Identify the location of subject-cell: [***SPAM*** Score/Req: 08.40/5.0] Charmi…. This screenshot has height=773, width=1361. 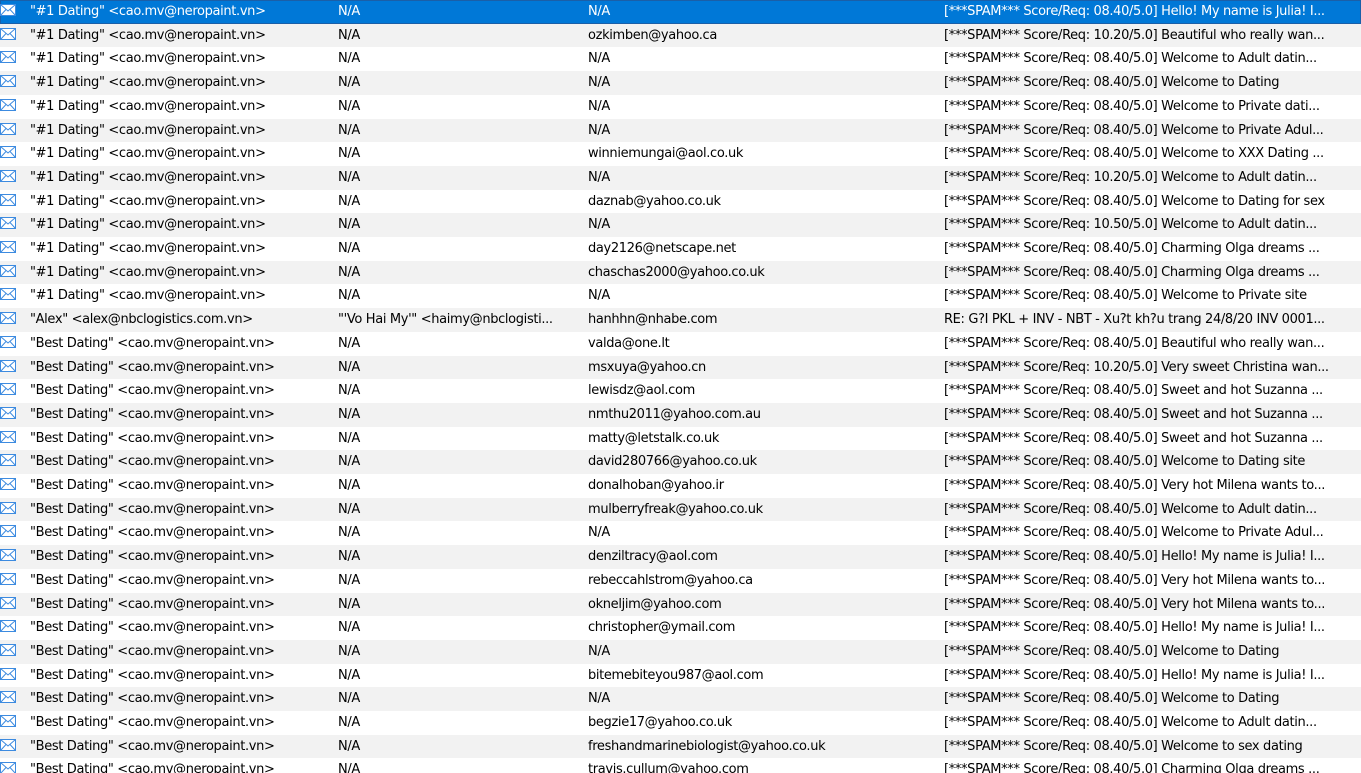
(1132, 248).